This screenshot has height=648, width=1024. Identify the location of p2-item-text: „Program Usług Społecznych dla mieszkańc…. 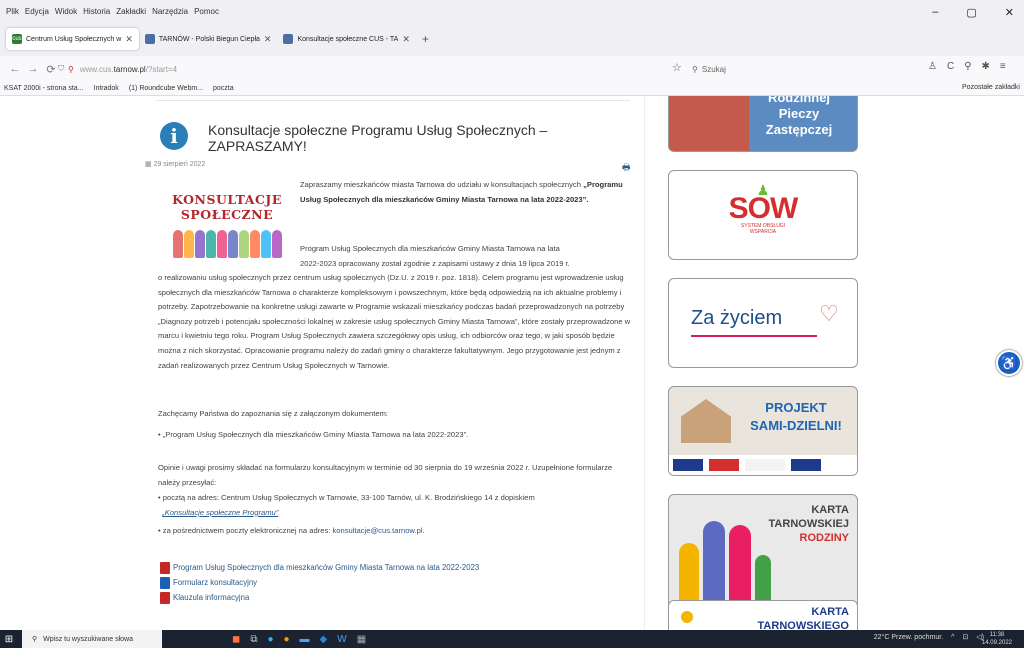
(315, 434).